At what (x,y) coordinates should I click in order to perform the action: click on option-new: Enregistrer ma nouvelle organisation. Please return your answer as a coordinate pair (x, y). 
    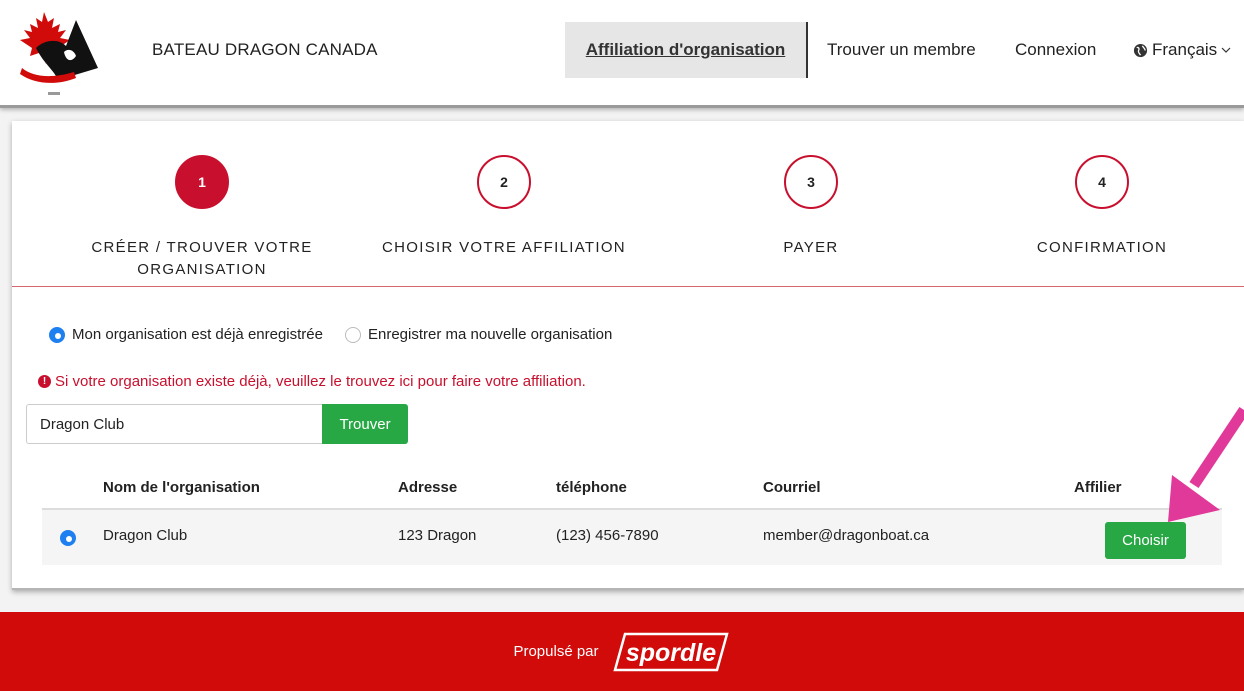
    Looking at the image, I should click on (478, 334).